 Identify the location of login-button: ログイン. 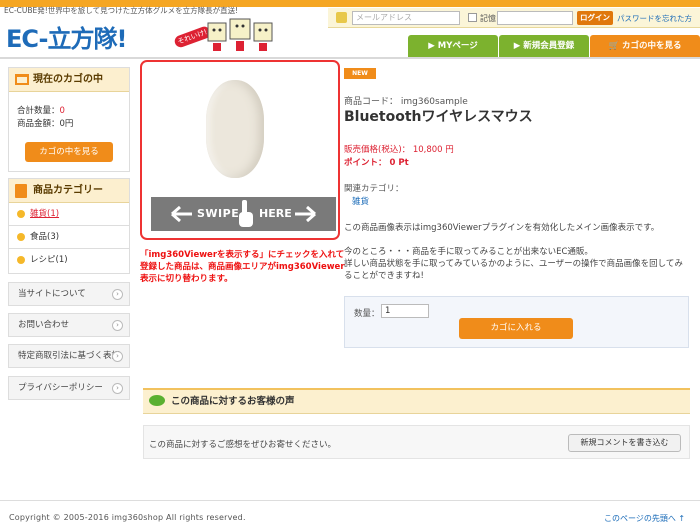
(595, 18).